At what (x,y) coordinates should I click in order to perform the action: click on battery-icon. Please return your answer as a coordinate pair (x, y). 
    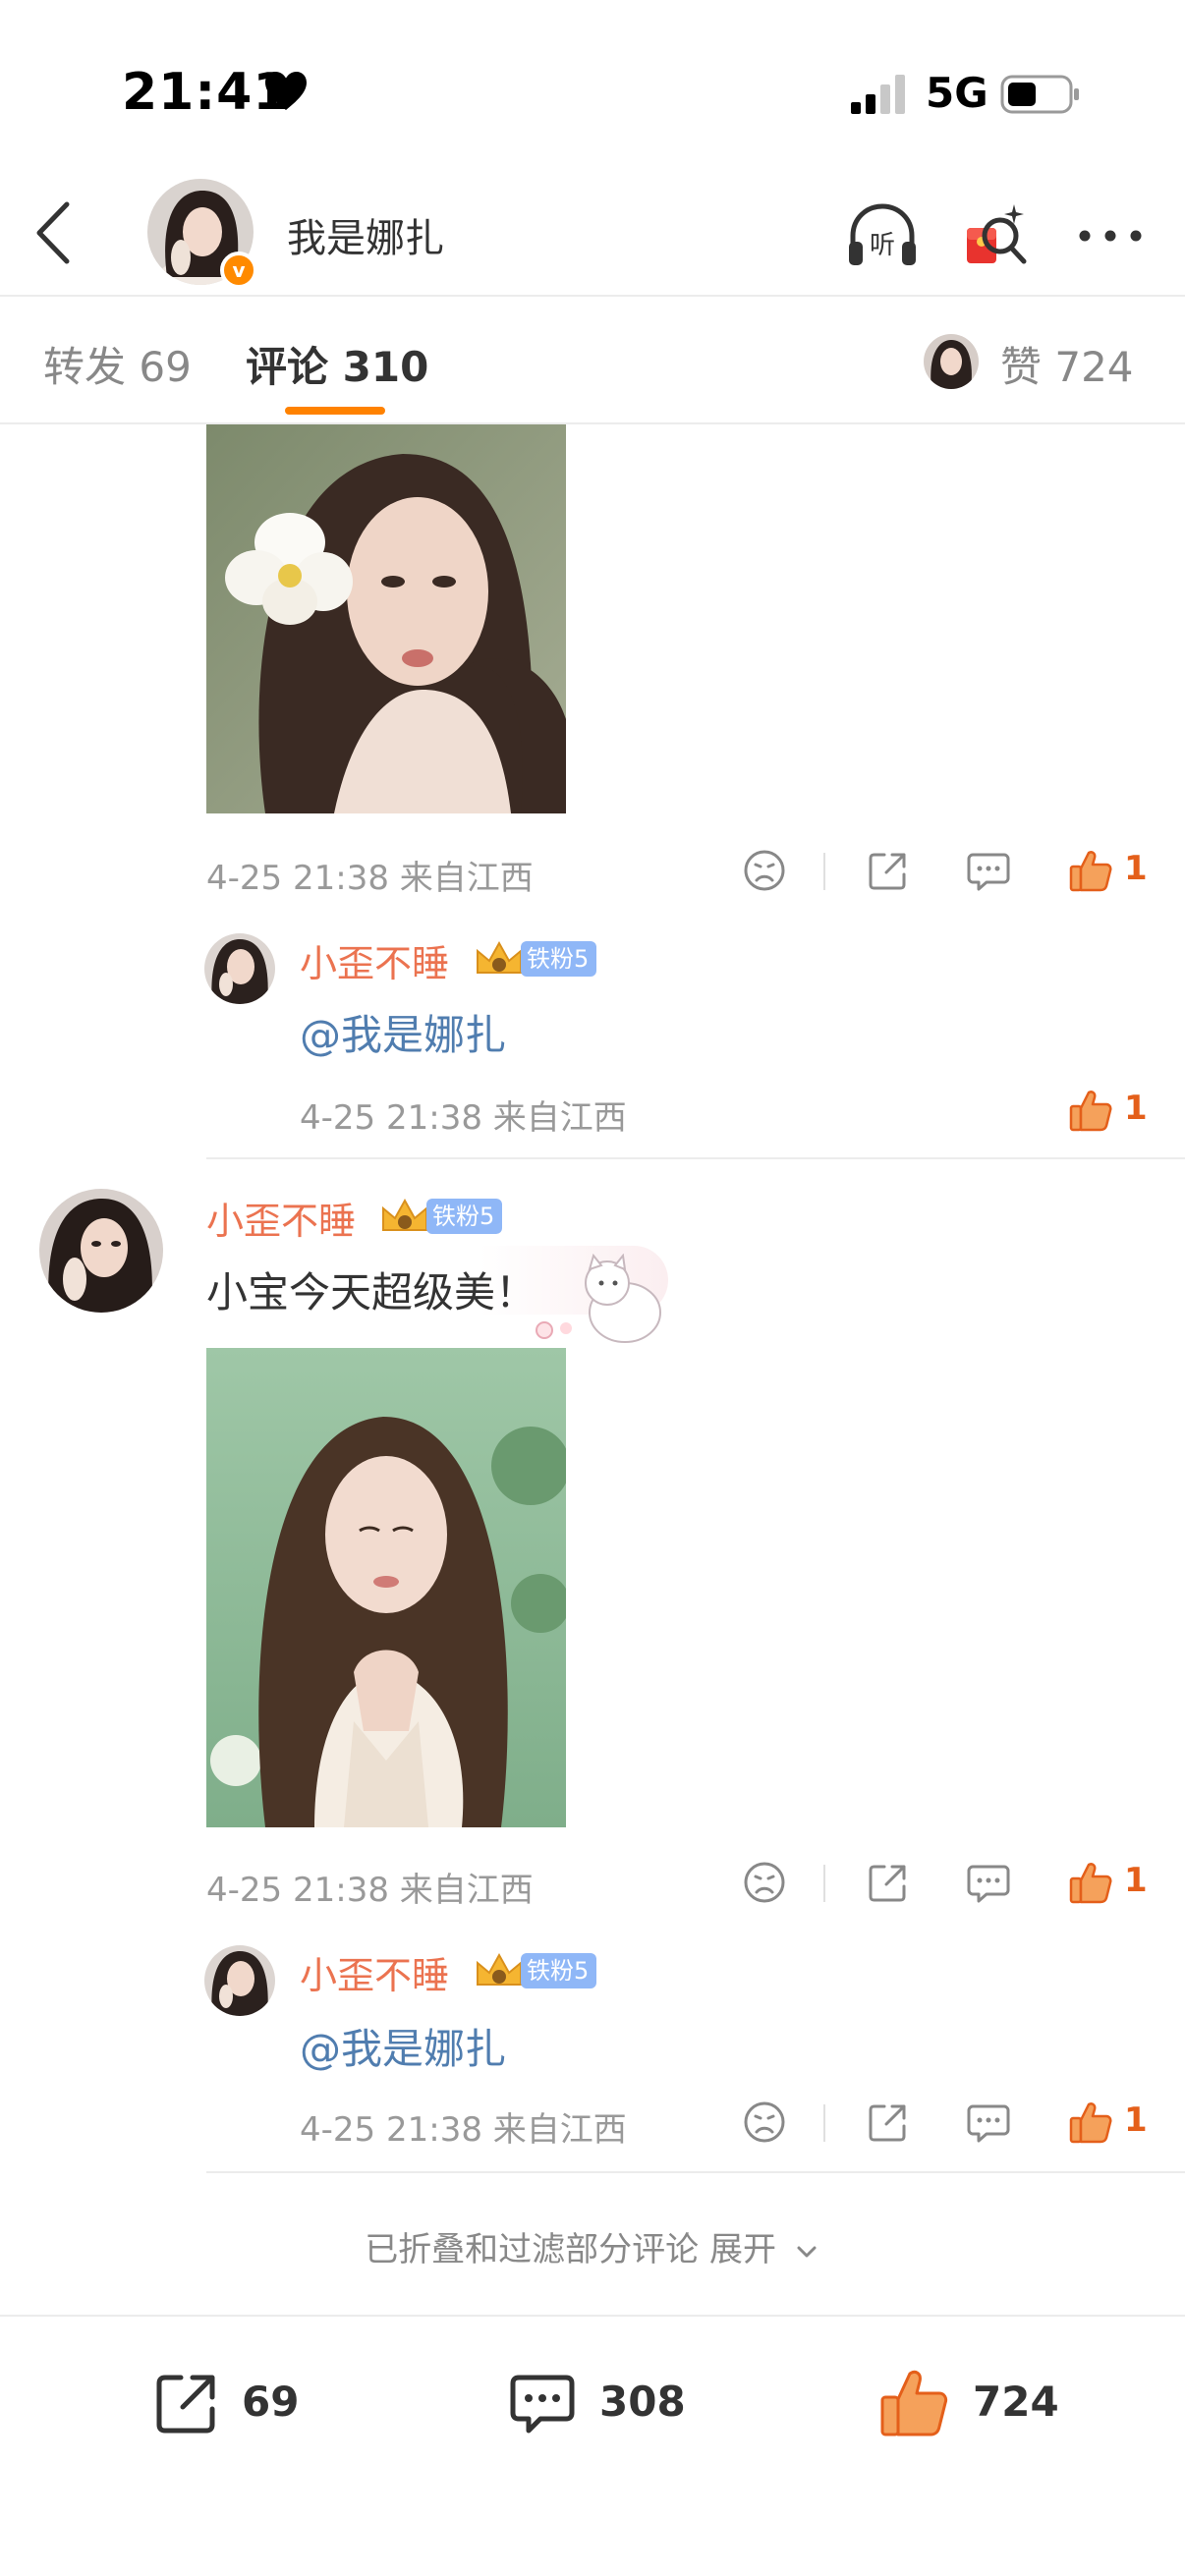
    Looking at the image, I should click on (1040, 94).